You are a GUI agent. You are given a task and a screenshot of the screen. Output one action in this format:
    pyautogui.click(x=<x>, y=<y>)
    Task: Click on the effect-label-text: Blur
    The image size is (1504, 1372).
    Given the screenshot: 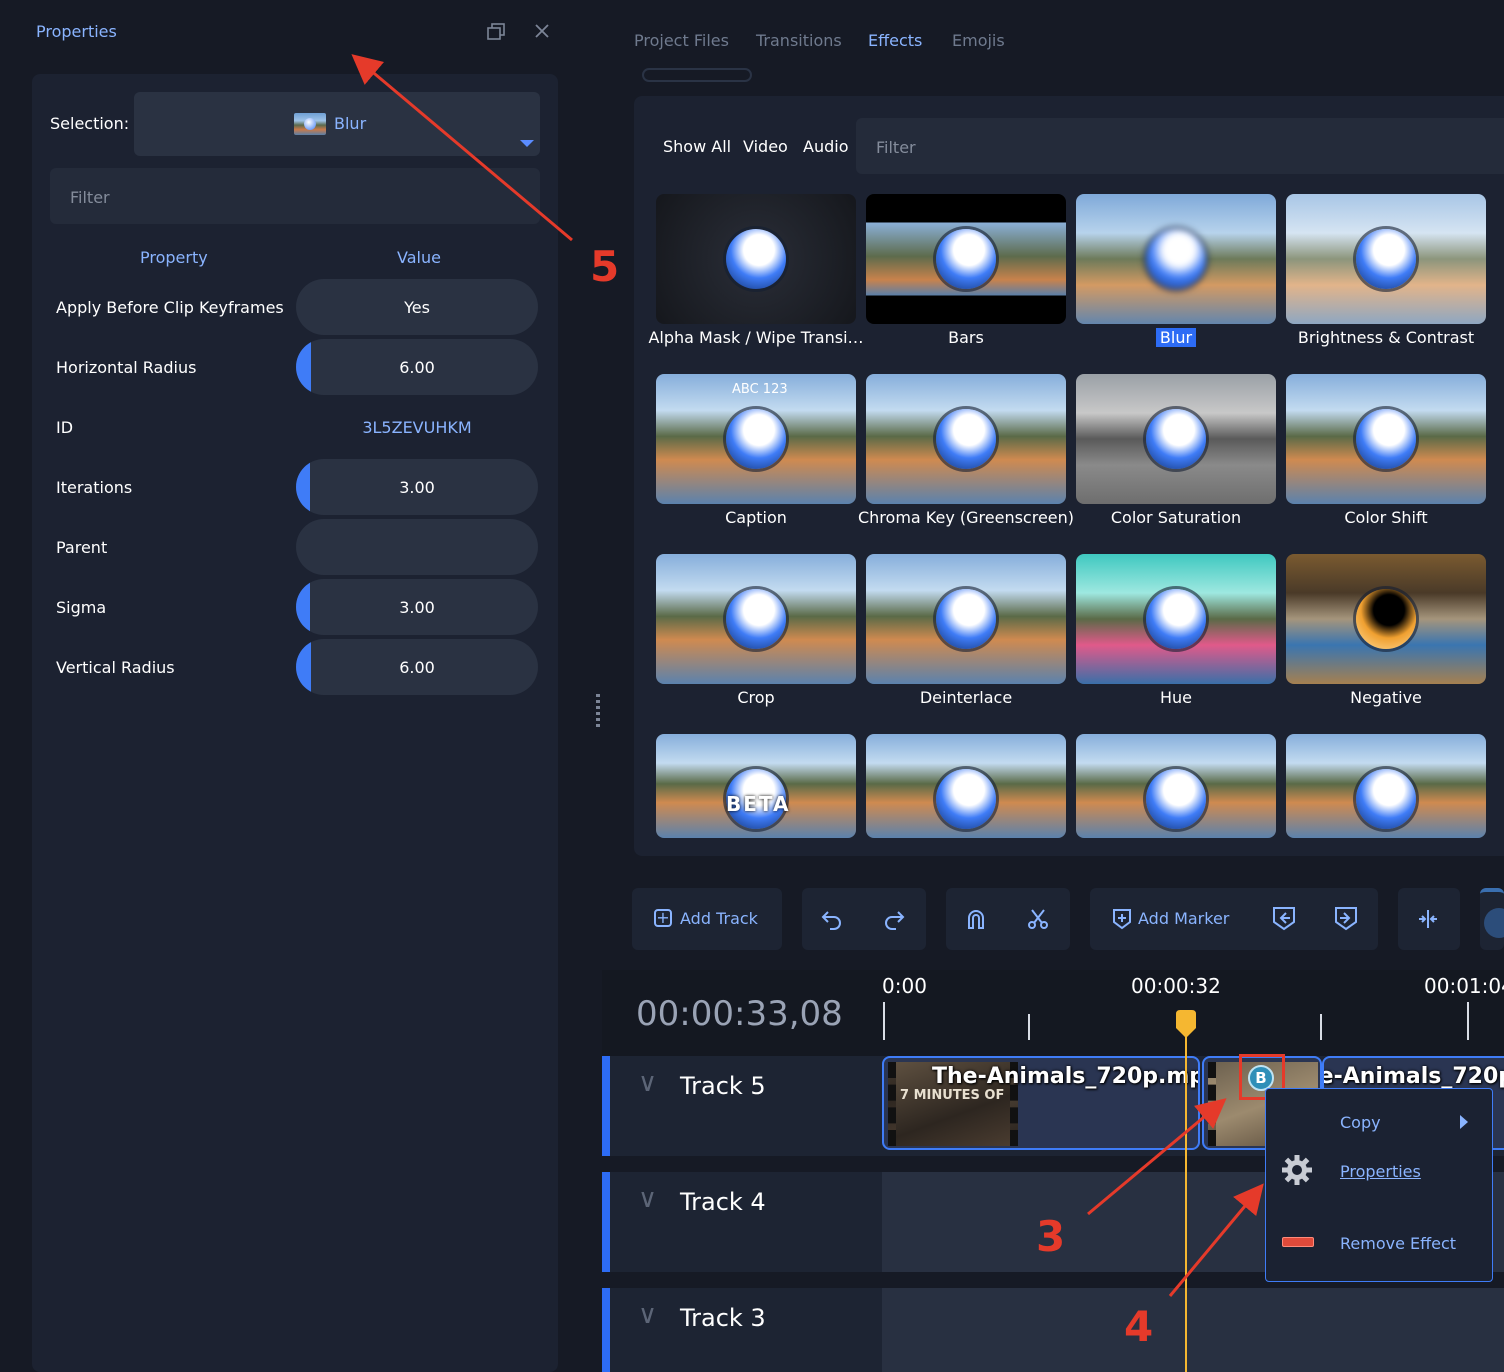 What is the action you would take?
    pyautogui.click(x=1176, y=337)
    